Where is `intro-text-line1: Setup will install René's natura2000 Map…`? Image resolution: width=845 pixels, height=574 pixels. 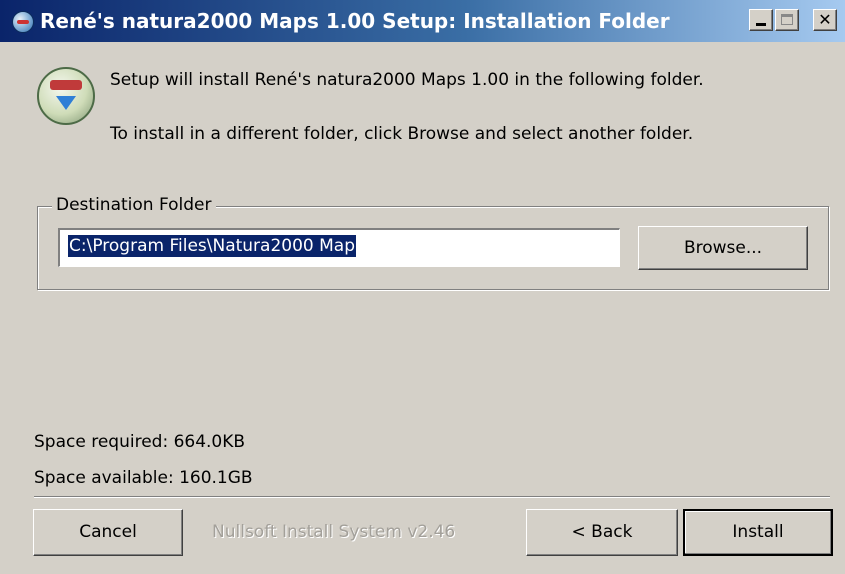
intro-text-line1: Setup will install René's natura2000 Map… is located at coordinates (407, 80).